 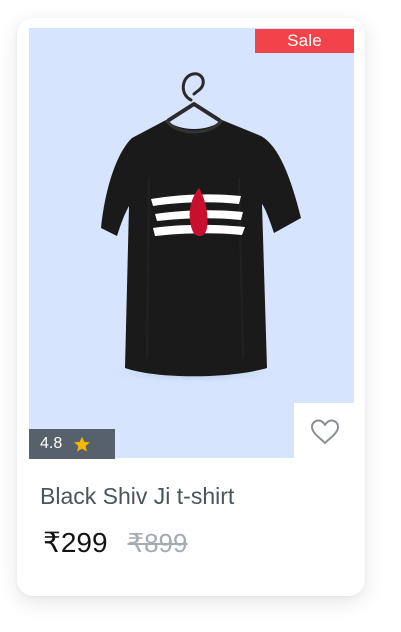 What do you see at coordinates (157, 543) in the screenshot?
I see `original-price: ₹899` at bounding box center [157, 543].